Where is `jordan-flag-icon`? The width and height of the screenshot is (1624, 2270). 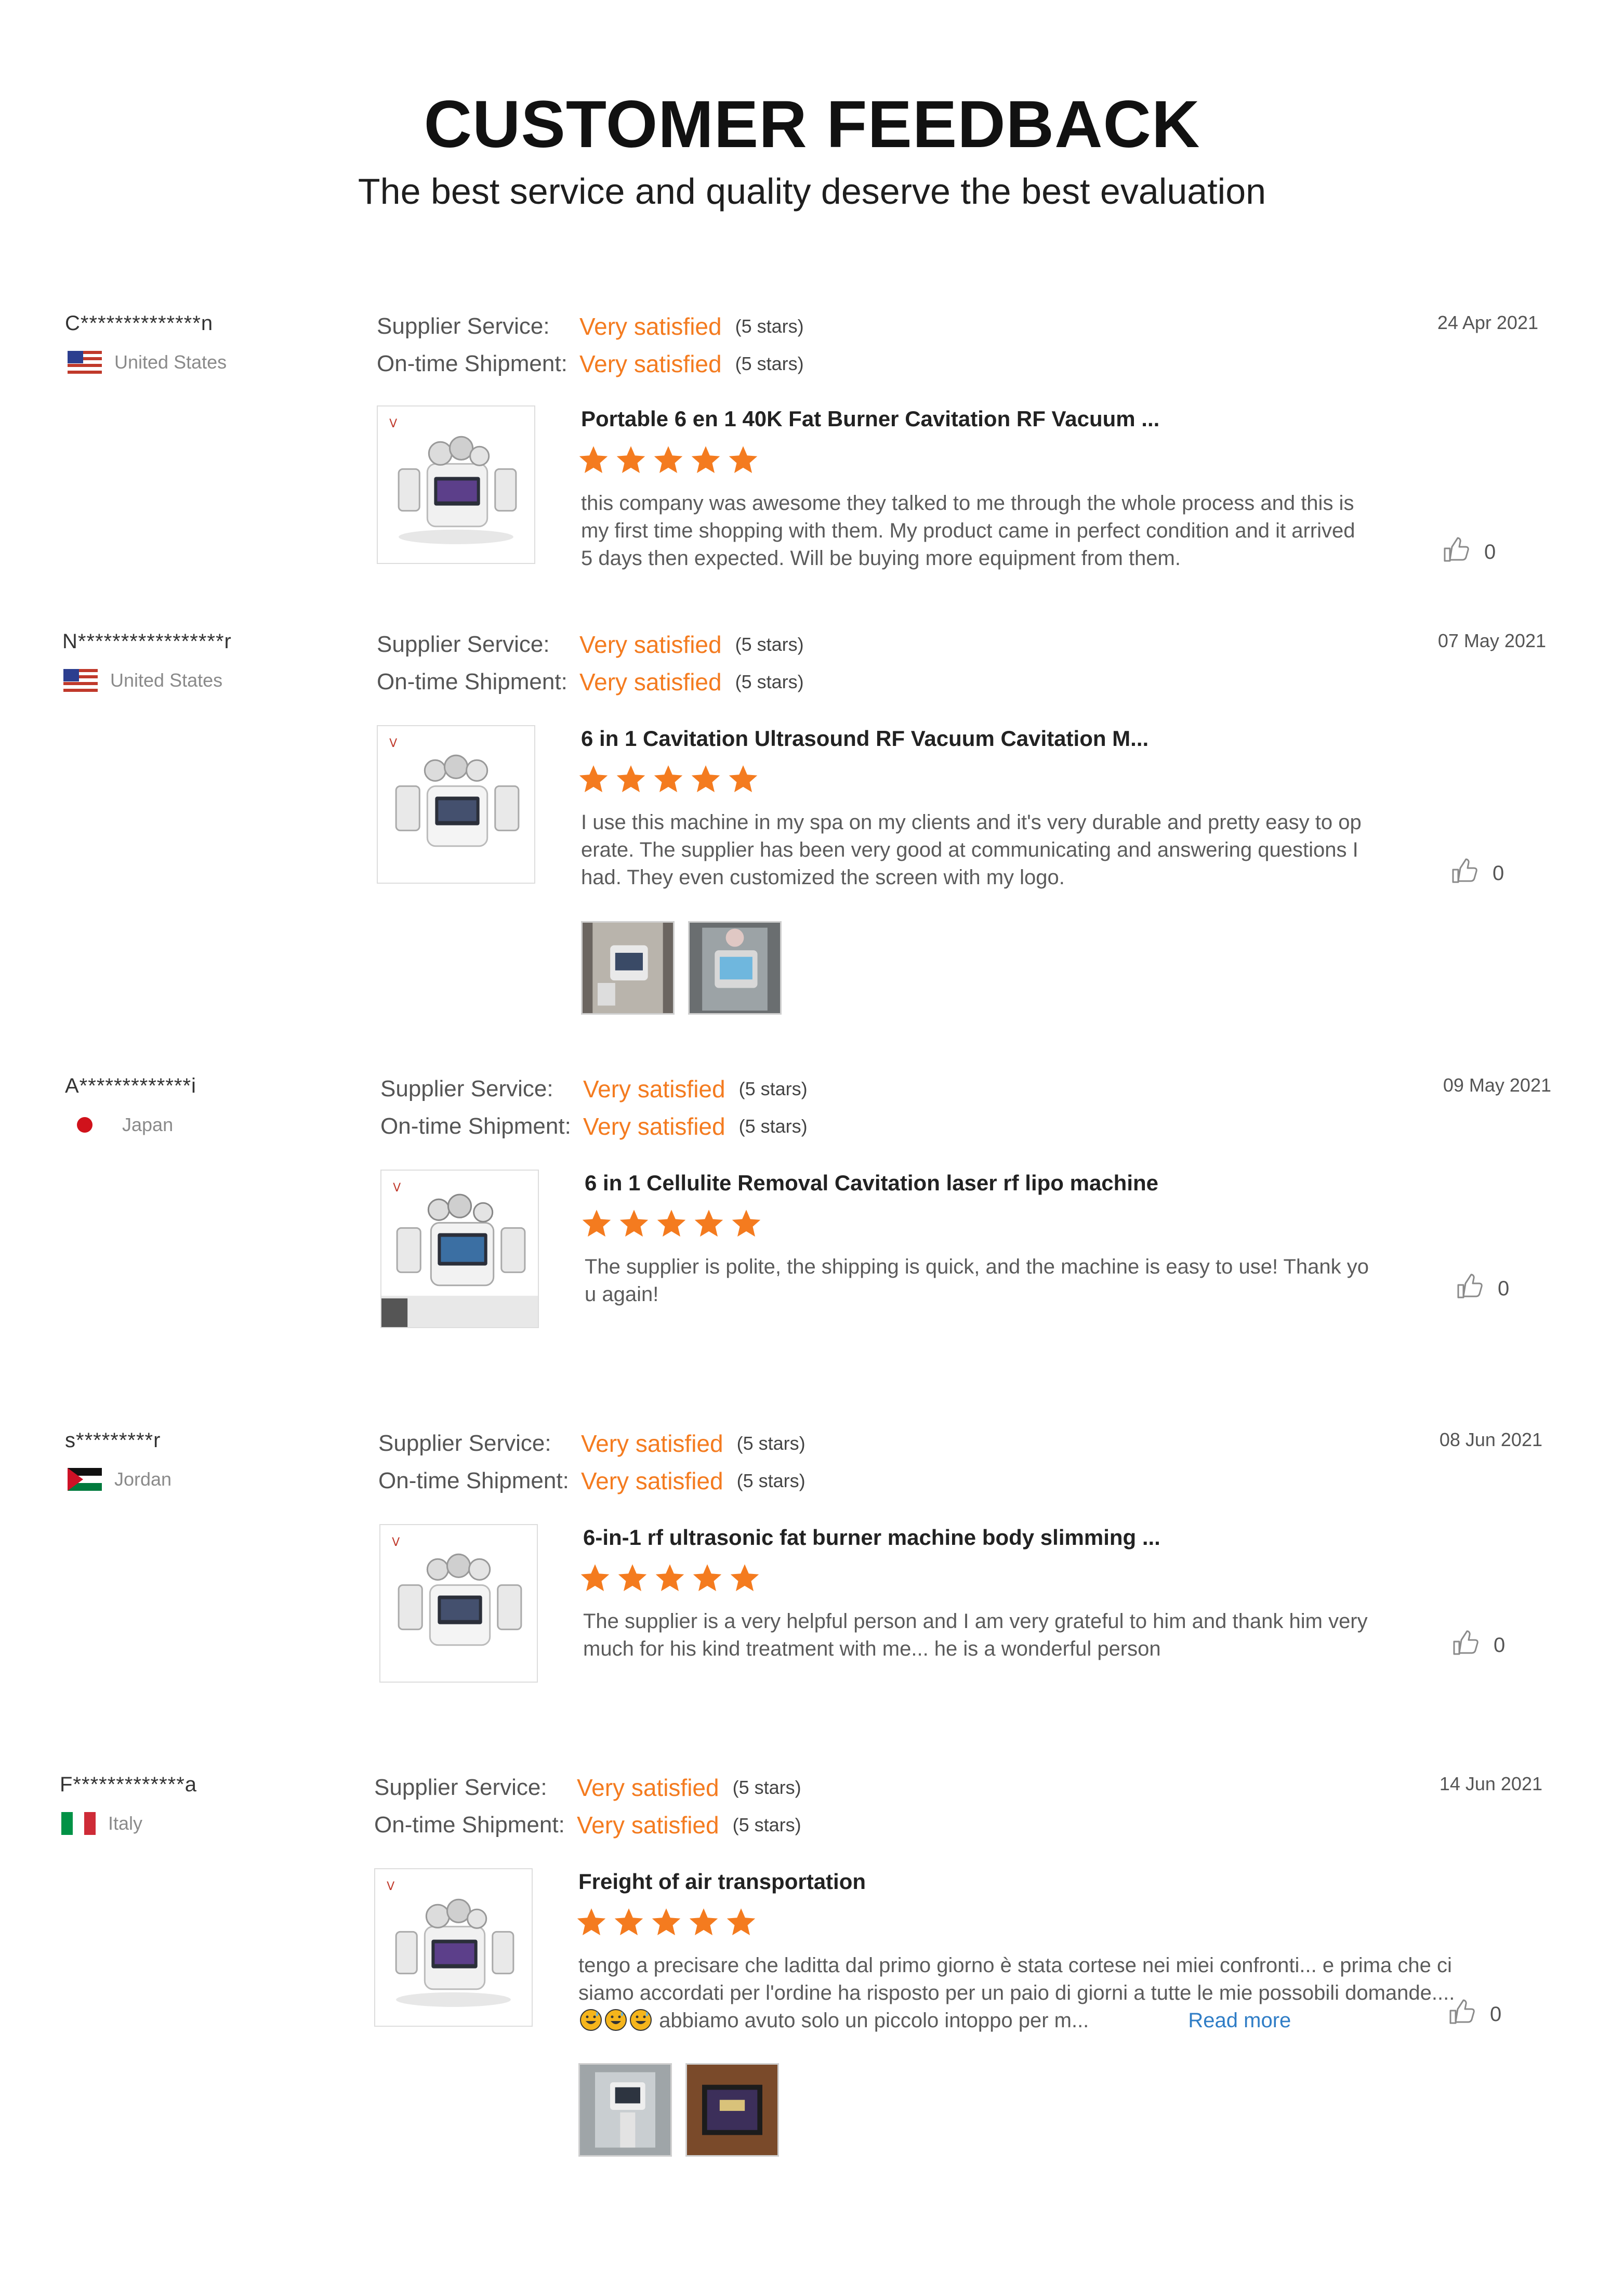 jordan-flag-icon is located at coordinates (85, 1480).